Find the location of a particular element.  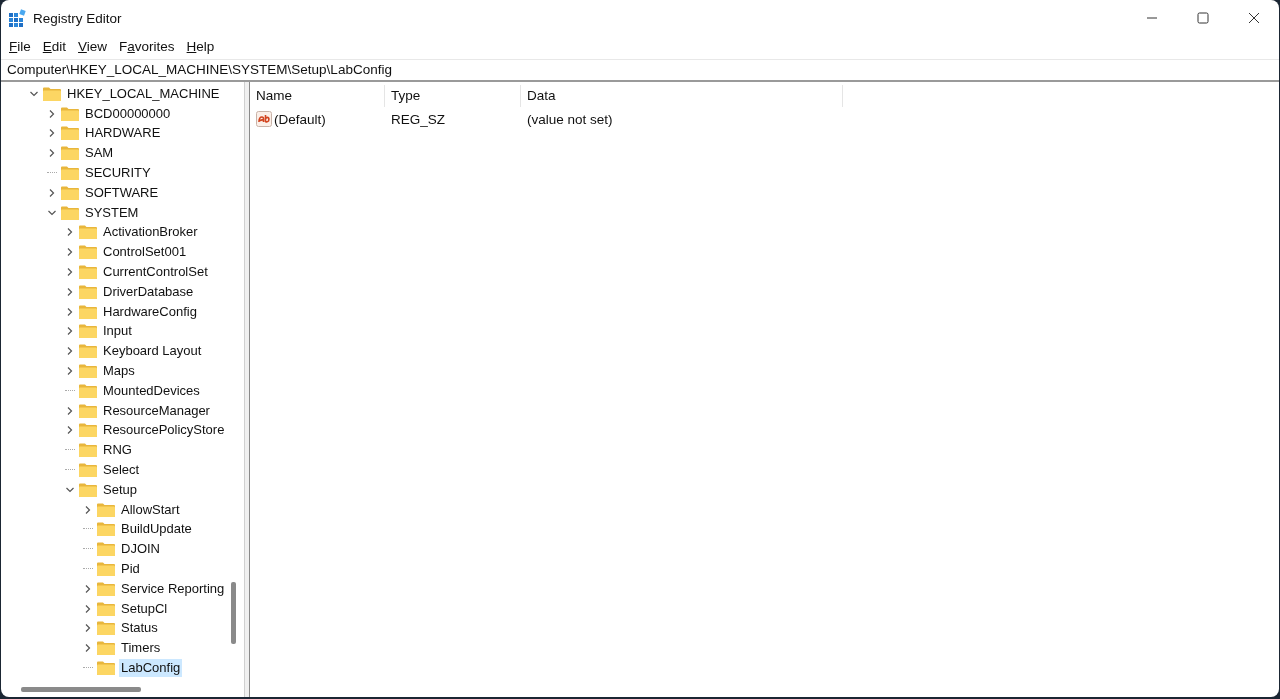

tree-item: BCD00000000 is located at coordinates (128, 113).